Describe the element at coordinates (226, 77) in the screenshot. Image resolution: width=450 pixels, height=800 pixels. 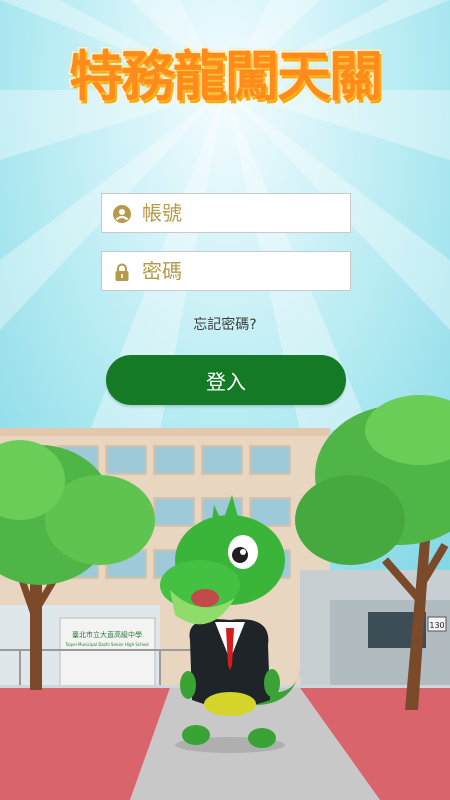
I see `app-title: 特務龍闖天關` at that location.